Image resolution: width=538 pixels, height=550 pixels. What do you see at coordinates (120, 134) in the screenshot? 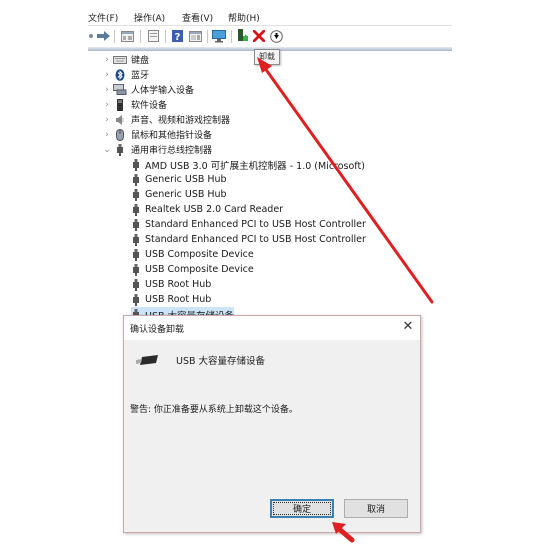
I see `mouse-icon` at bounding box center [120, 134].